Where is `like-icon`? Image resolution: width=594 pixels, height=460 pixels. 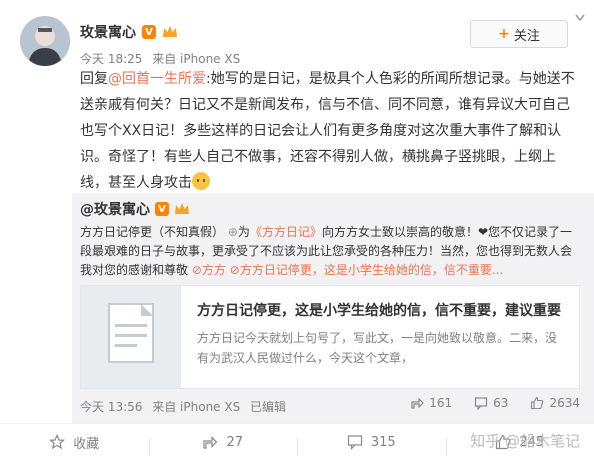
like-icon is located at coordinates (537, 403).